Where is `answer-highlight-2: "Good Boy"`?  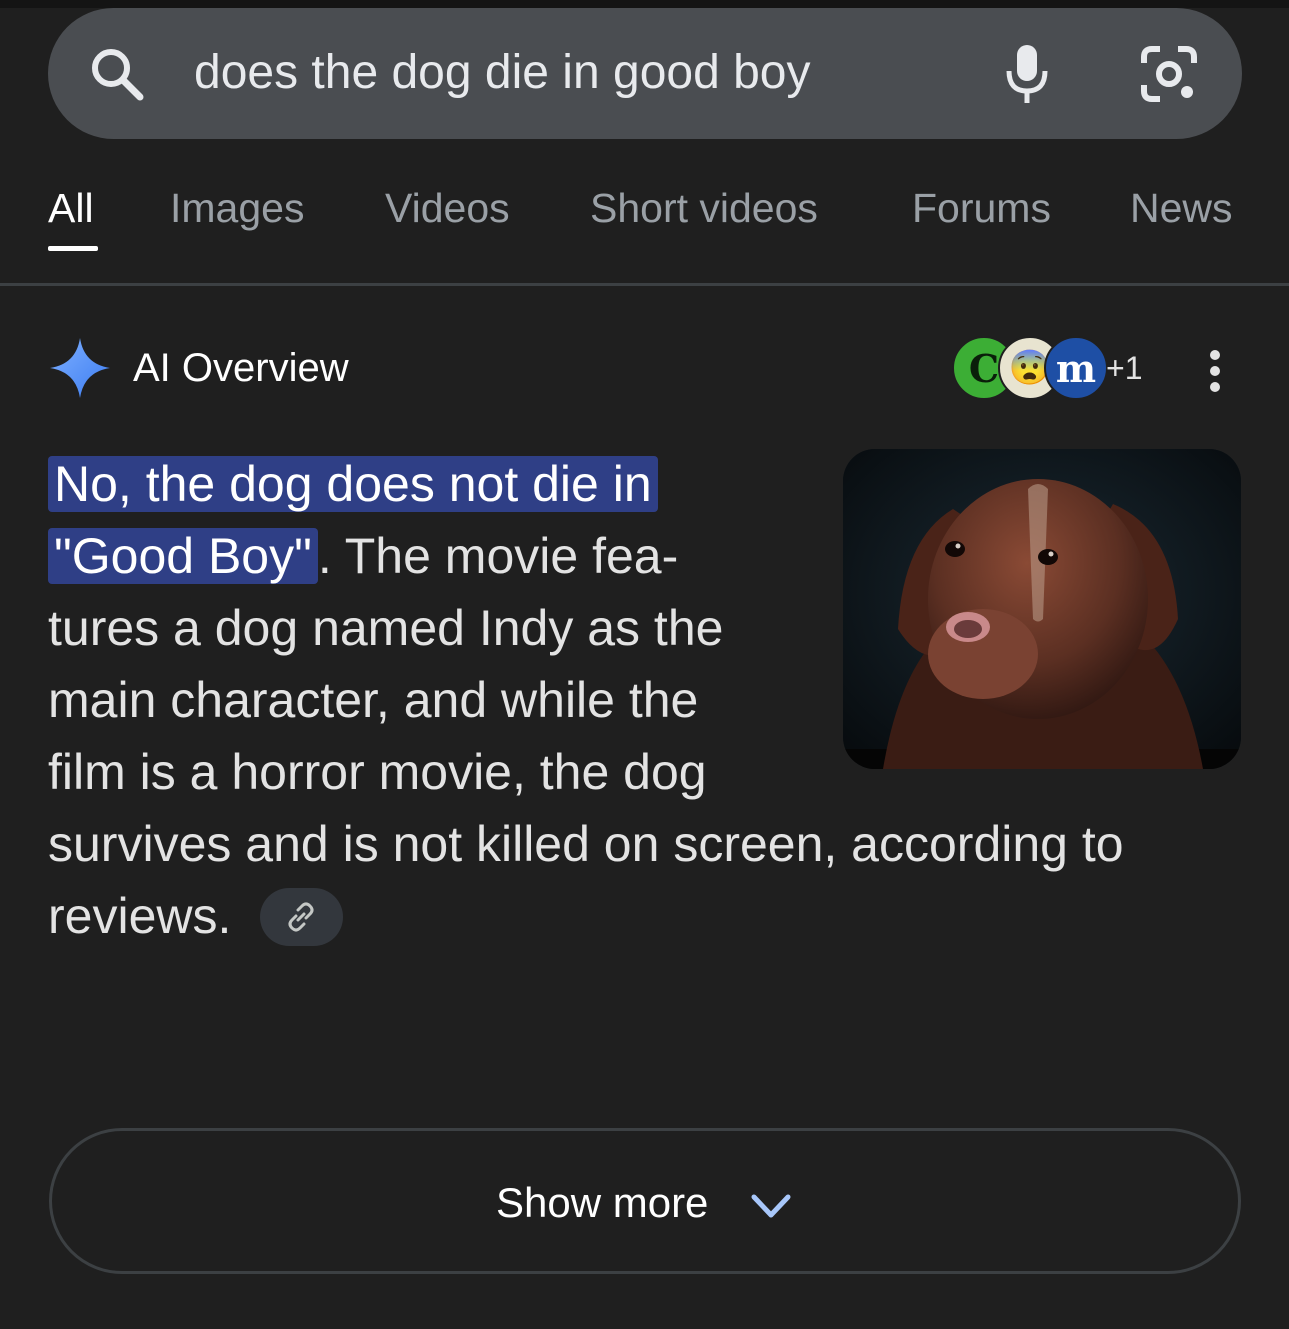
answer-highlight-2: "Good Boy" is located at coordinates (183, 556).